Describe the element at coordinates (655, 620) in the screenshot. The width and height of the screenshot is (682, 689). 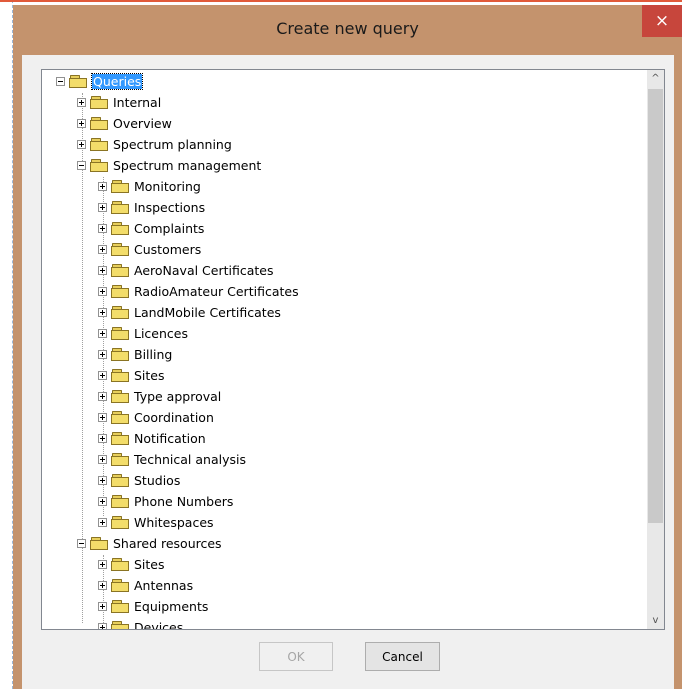
I see `scroll-down-icon: v` at that location.